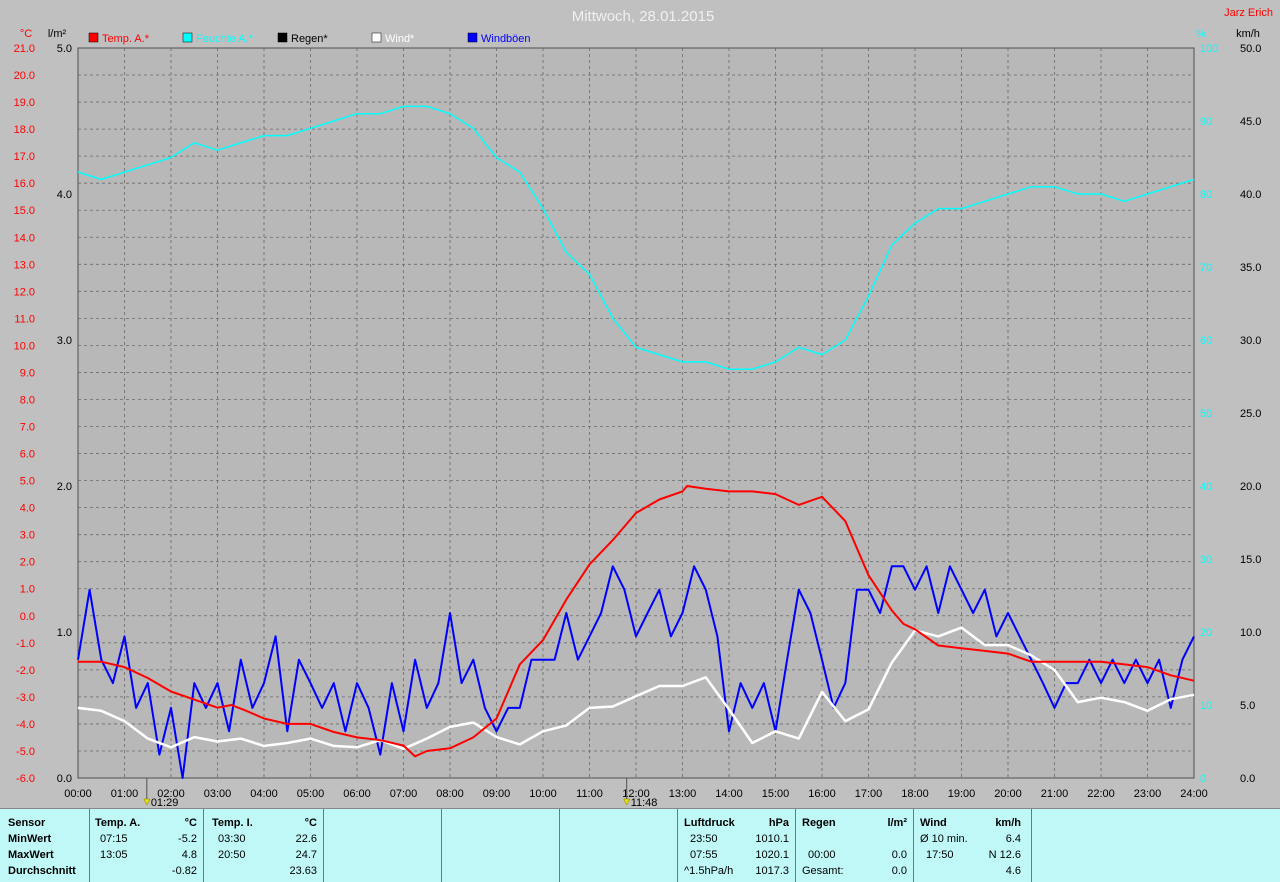 This screenshot has height=882, width=1280. I want to click on x-tick-label: 16:00, so click(822, 794).